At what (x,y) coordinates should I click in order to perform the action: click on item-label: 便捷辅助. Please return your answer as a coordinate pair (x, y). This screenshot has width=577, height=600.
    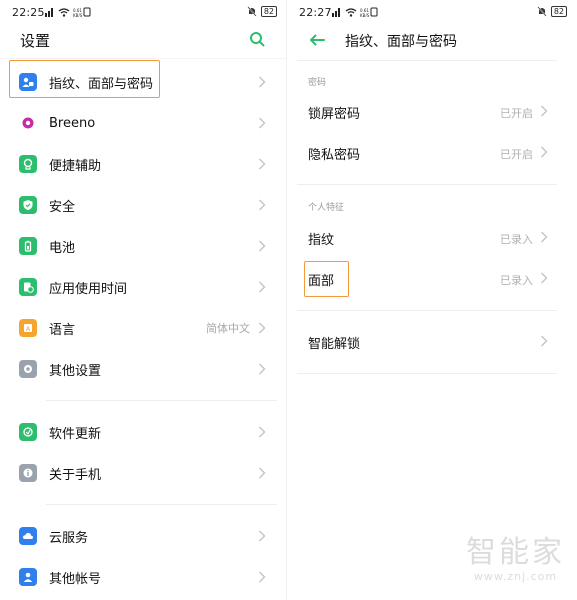
    Looking at the image, I should click on (75, 166).